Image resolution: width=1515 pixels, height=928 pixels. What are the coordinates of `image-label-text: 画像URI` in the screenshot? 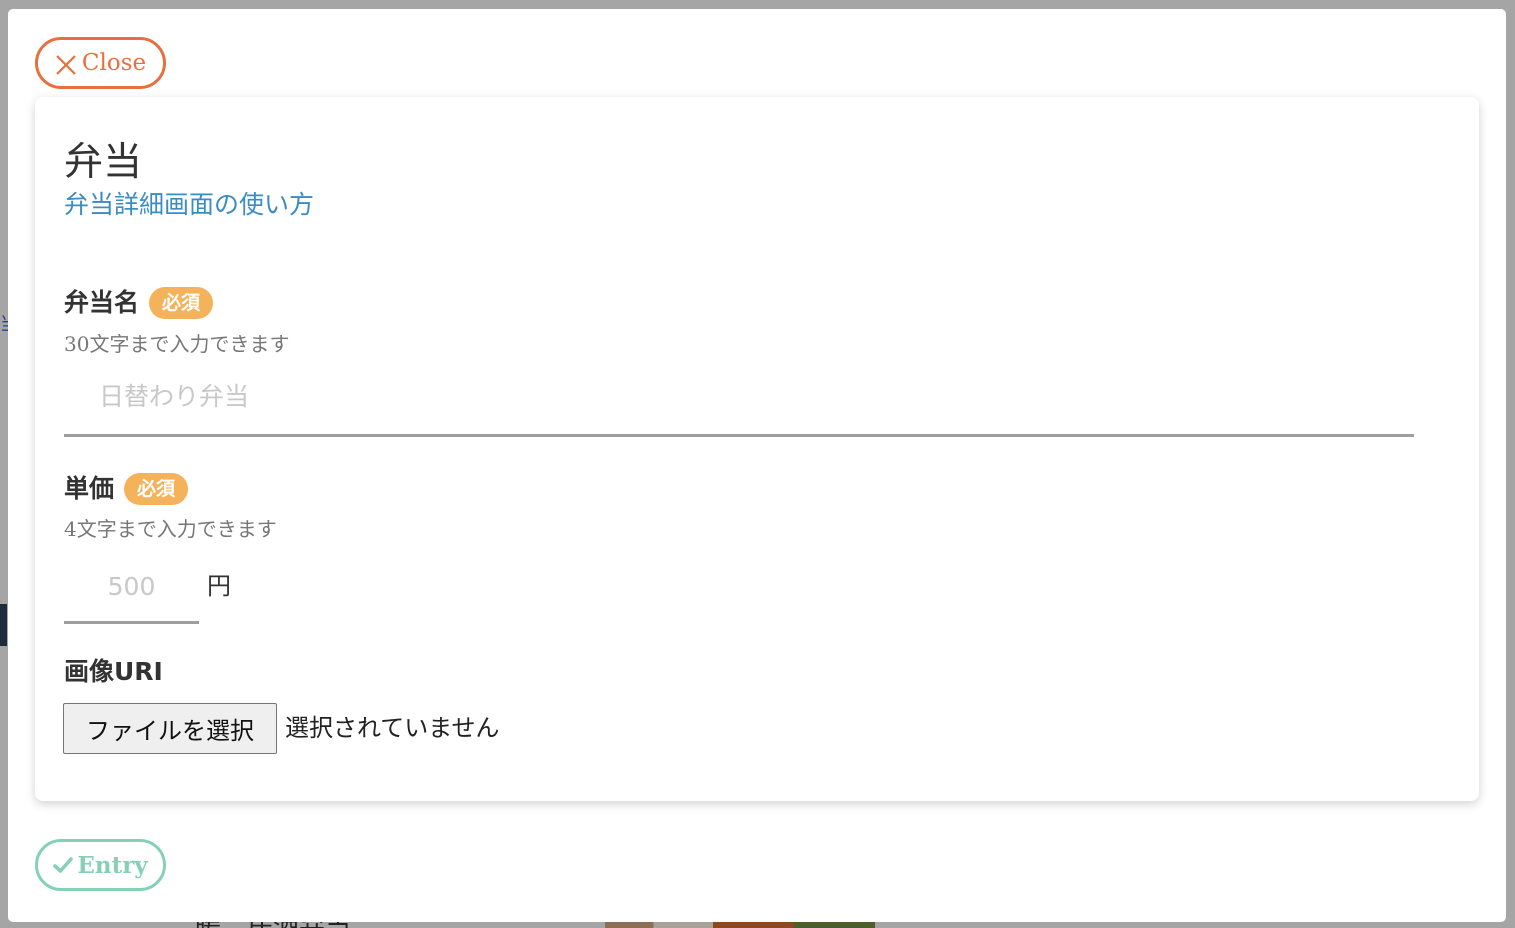 It's located at (113, 671).